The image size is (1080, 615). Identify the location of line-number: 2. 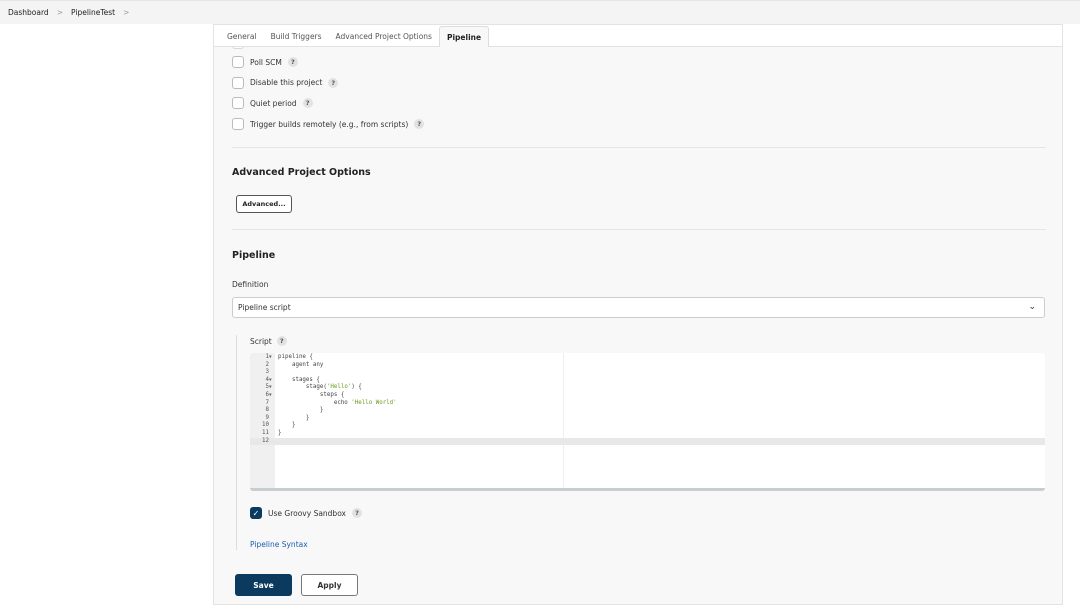
(267, 364).